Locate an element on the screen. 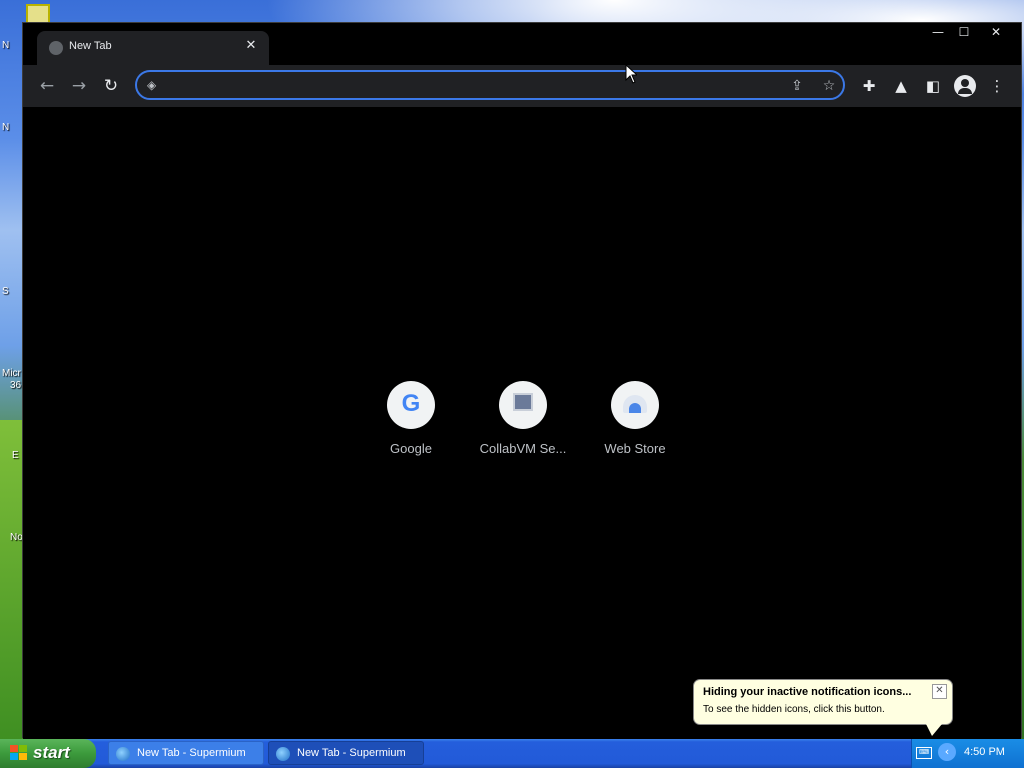 This screenshot has width=1024, height=768. address-bar: ◈ ⇪ ☆ is located at coordinates (490, 85).